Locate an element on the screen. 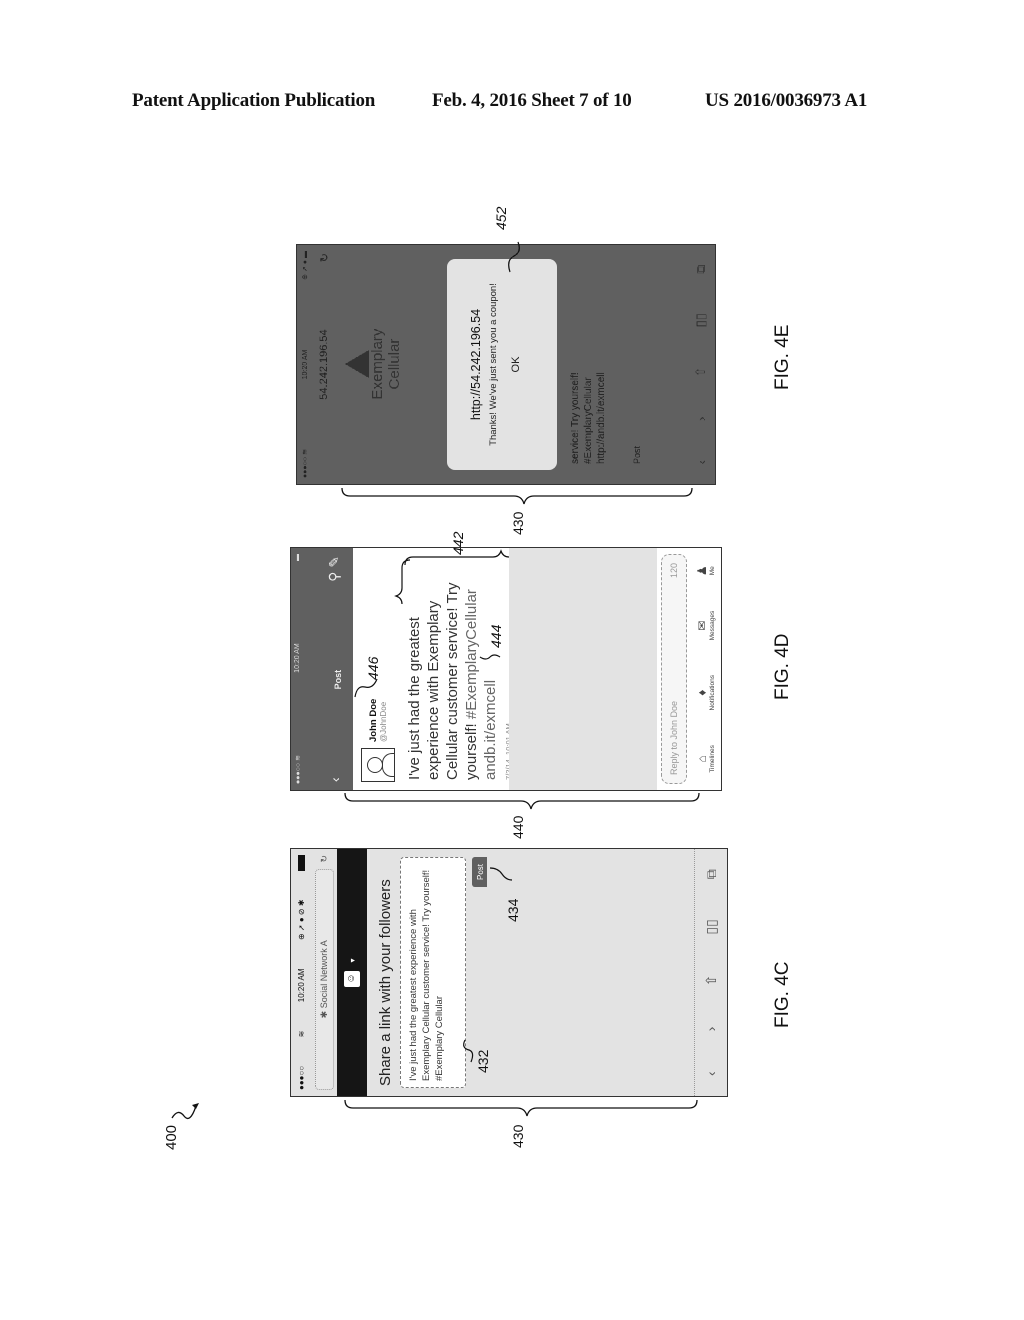 The height and width of the screenshot is (1320, 1024). ref-434: 434 is located at coordinates (513, 910).